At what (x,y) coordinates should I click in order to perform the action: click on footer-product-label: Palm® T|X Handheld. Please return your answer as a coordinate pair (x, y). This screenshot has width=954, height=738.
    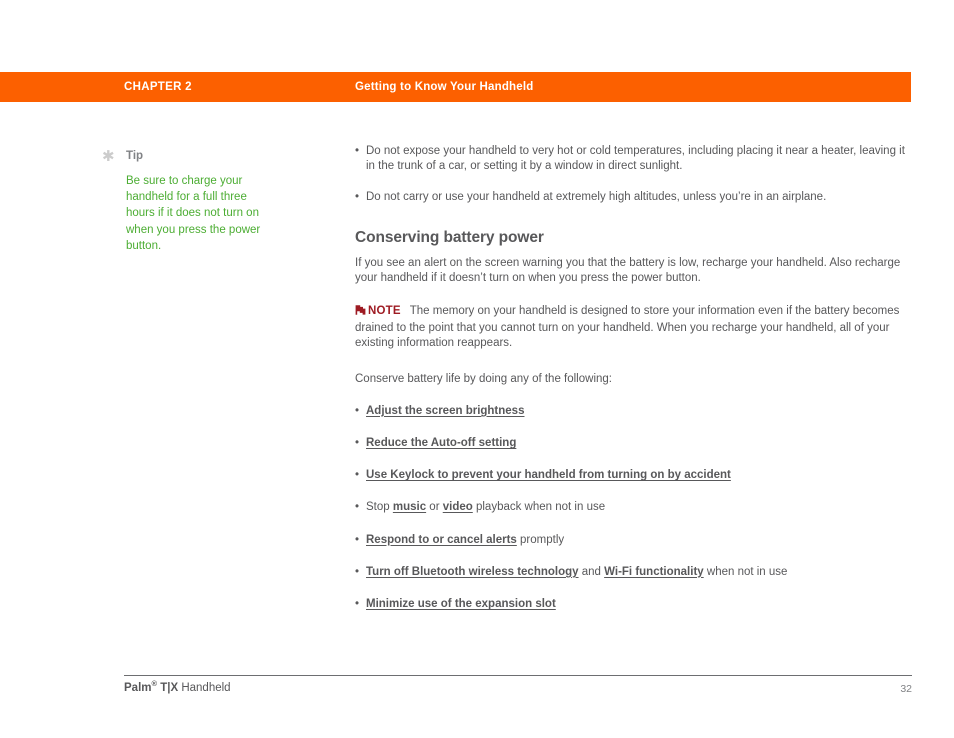
    Looking at the image, I should click on (177, 687).